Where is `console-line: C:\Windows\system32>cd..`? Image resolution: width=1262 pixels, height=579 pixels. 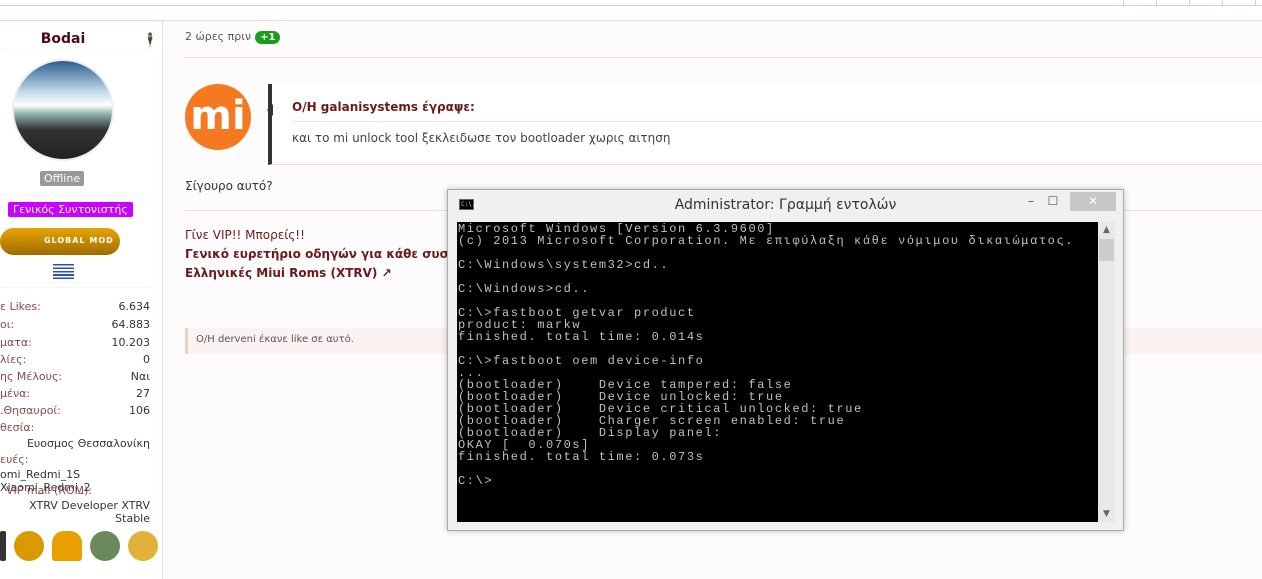 console-line: C:\Windows\system32>cd.. is located at coordinates (564, 265).